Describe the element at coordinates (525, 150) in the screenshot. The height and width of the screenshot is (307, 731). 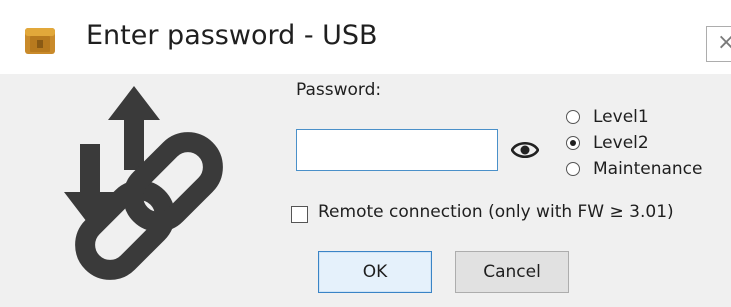
I see `eye-icon` at that location.